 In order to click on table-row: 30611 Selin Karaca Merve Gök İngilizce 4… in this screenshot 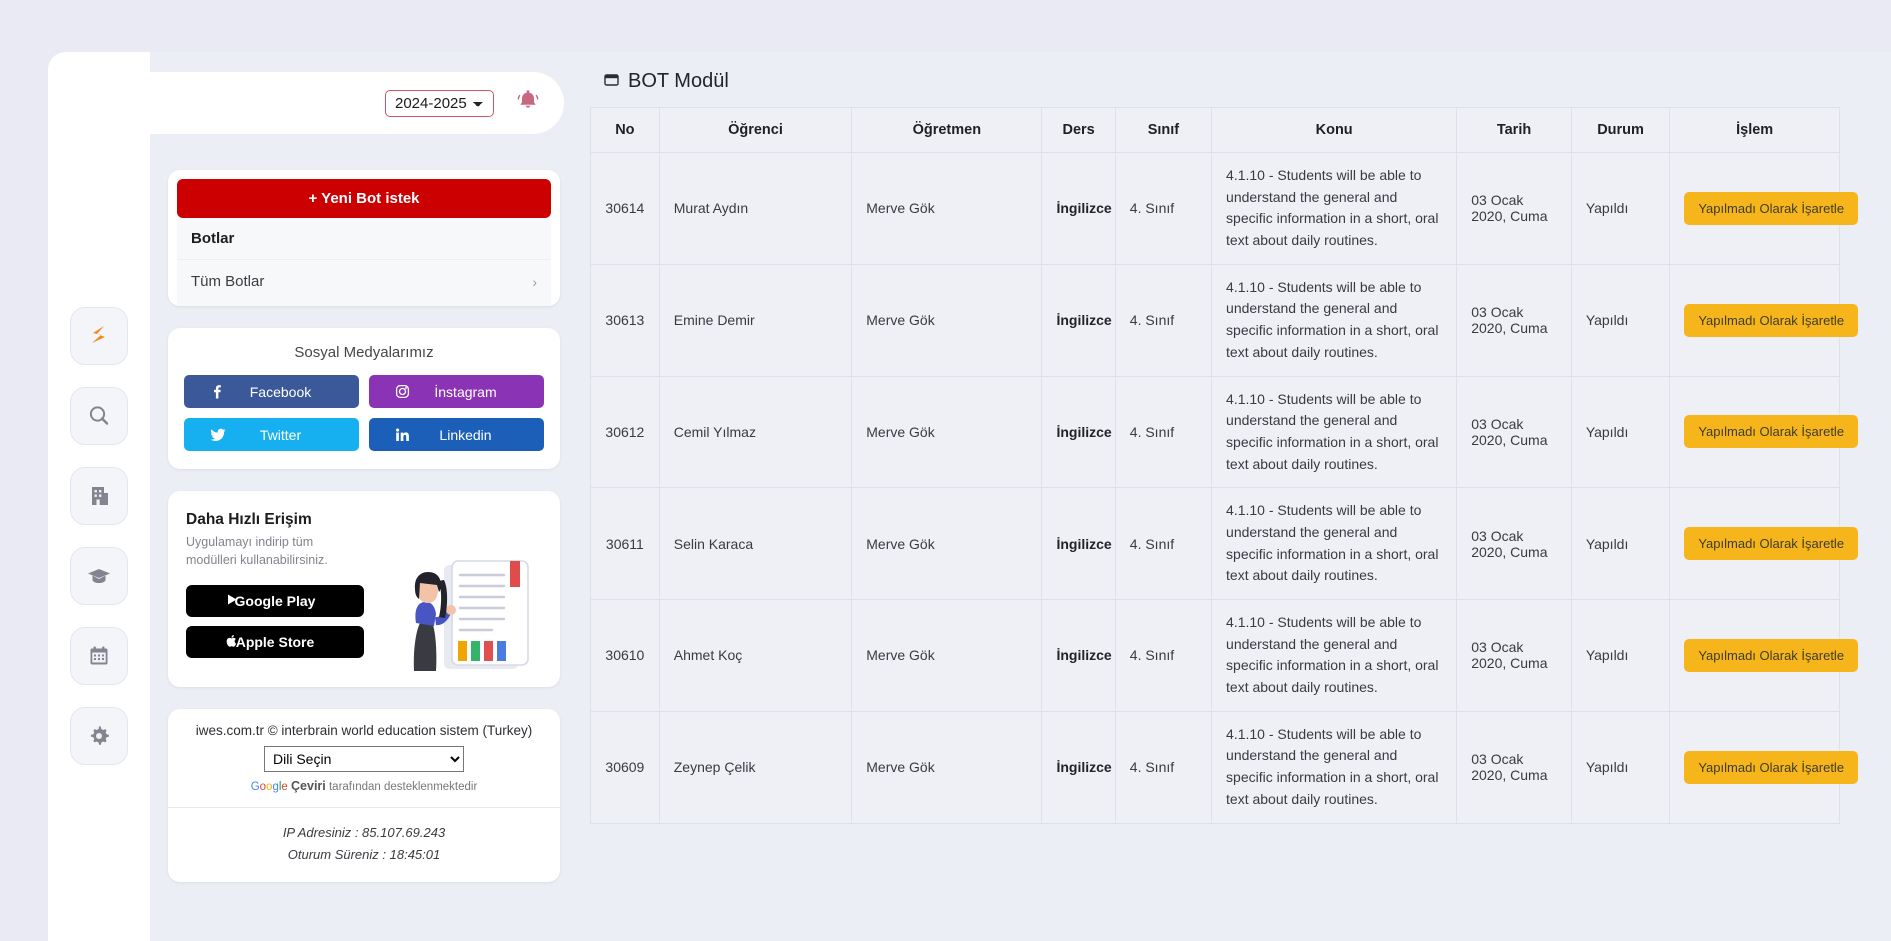, I will do `click(1224, 543)`.